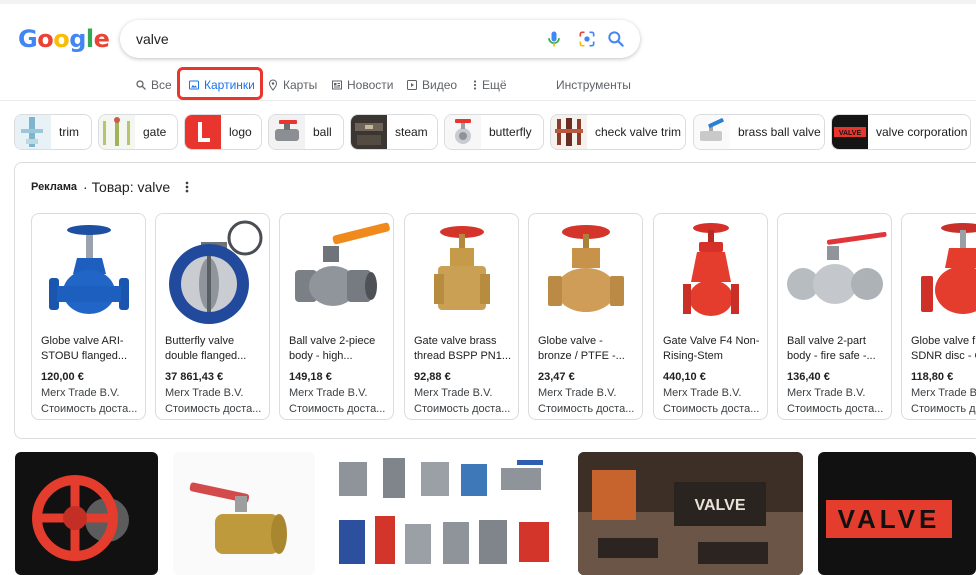  Describe the element at coordinates (306, 132) in the screenshot. I see `chip-ball: ball` at that location.